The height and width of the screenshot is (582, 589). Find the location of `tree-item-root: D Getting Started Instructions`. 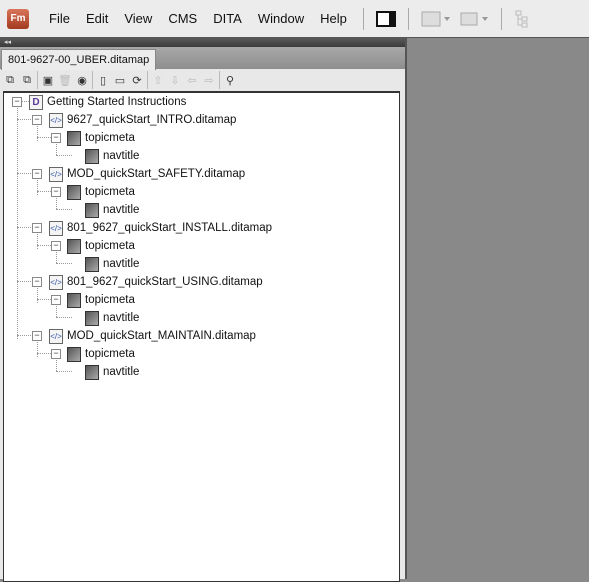

tree-item-root: D Getting Started Instructions is located at coordinates (107, 102).